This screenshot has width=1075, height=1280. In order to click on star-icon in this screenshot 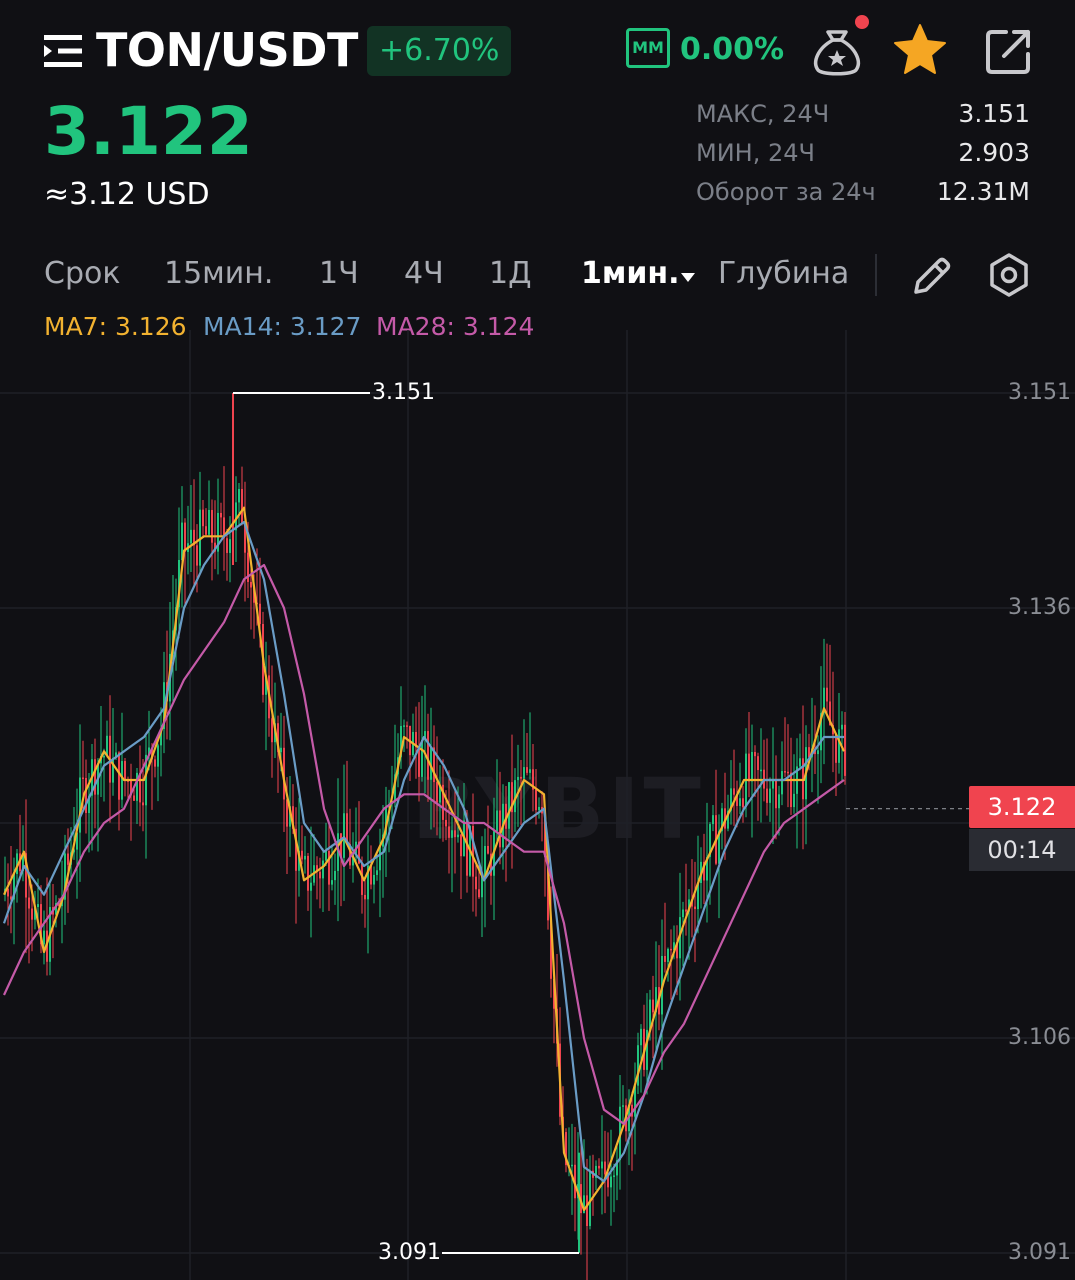, I will do `click(920, 50)`.